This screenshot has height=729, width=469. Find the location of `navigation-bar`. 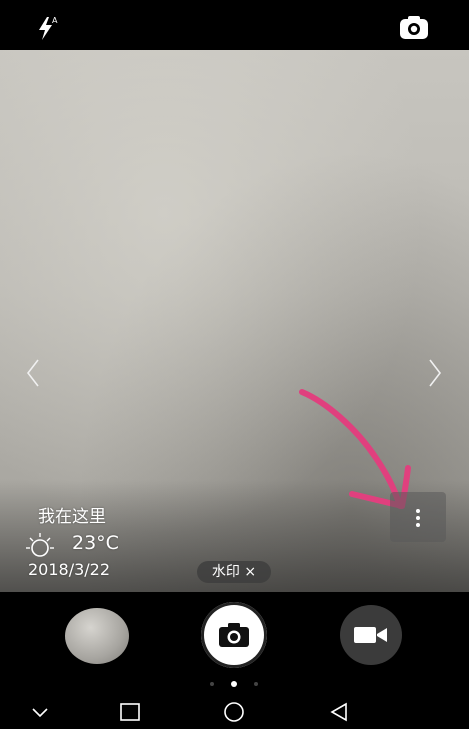

navigation-bar is located at coordinates (234, 712).